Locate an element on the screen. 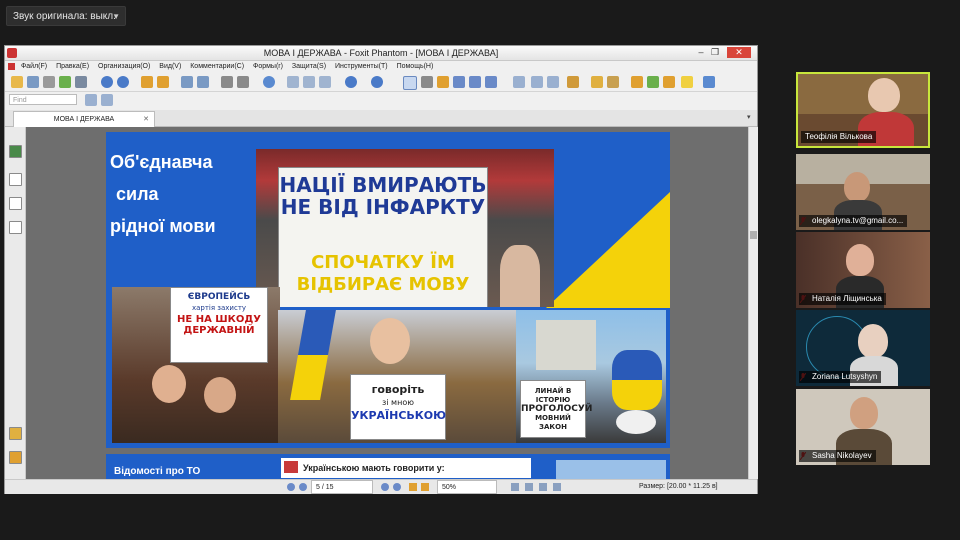 The width and height of the screenshot is (960, 540). bookmarks-panel-icon is located at coordinates (15, 179).